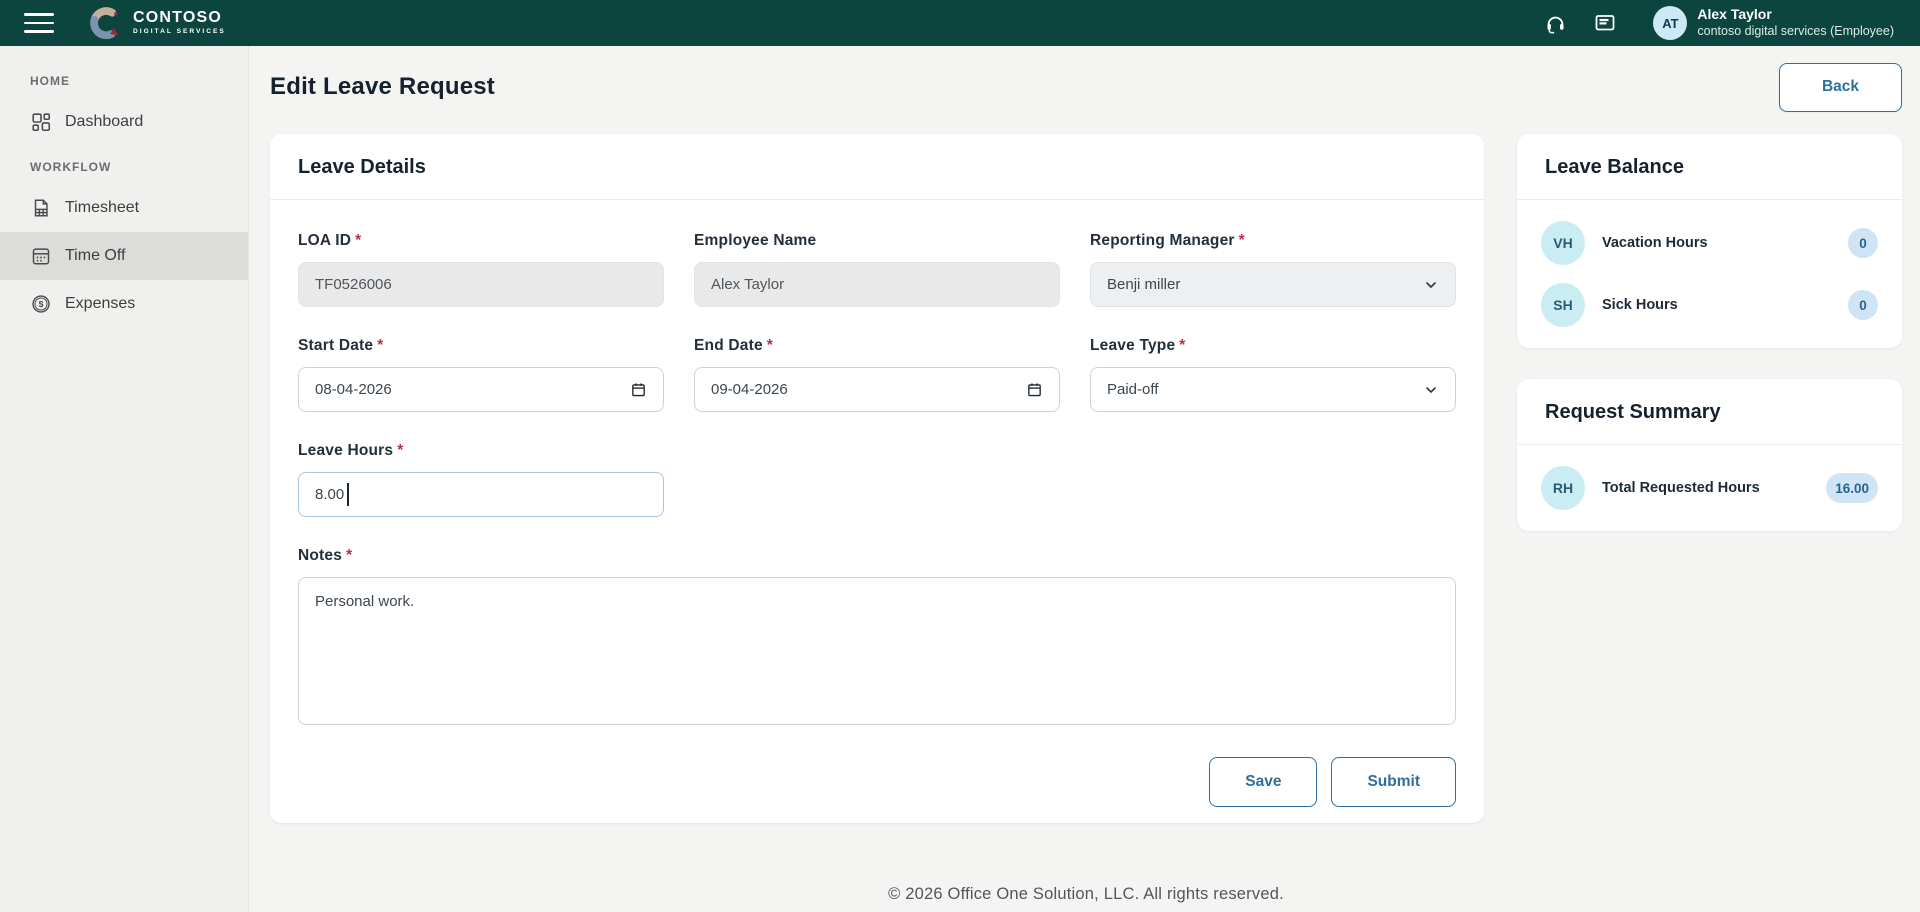 The height and width of the screenshot is (912, 1920). I want to click on leave-type-select: Paid-off, so click(1273, 389).